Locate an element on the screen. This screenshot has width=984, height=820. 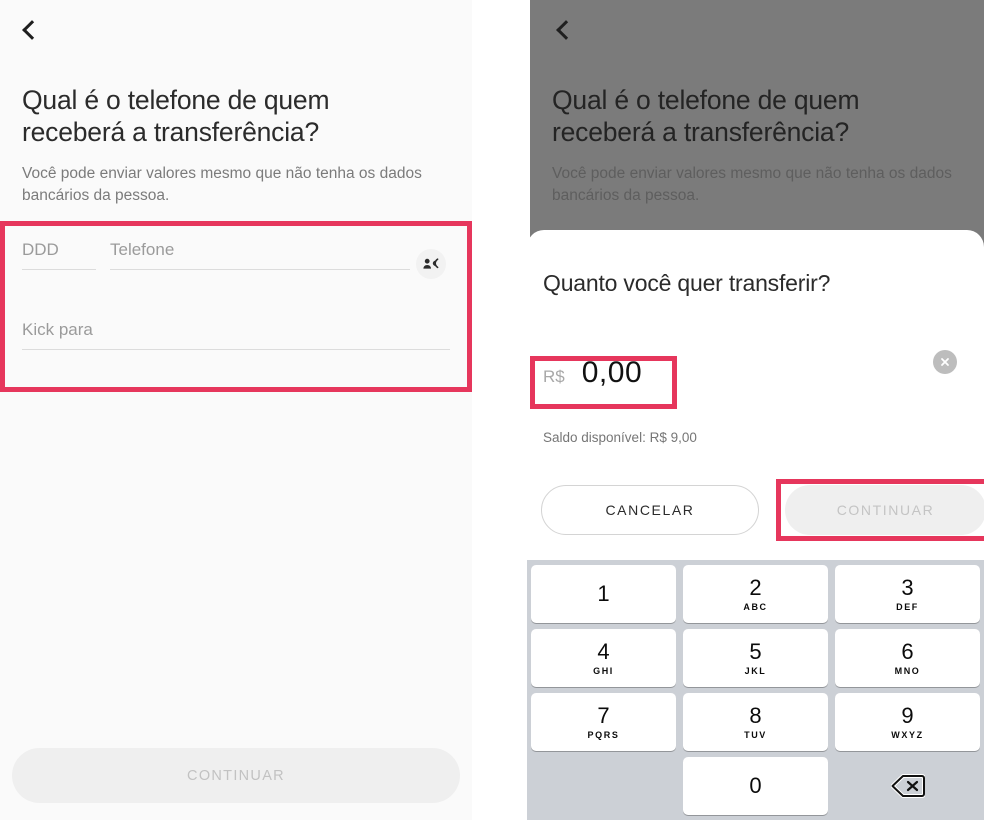
close-circle-icon is located at coordinates (945, 362).